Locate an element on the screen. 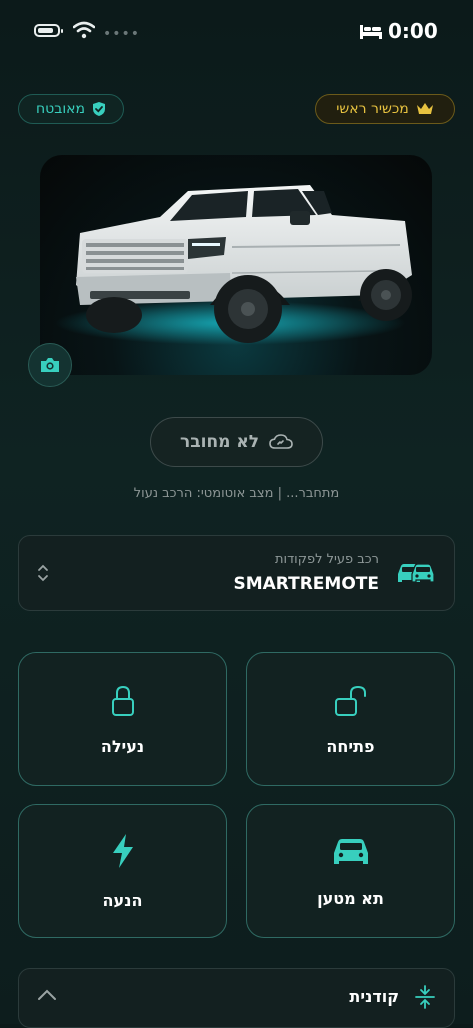 This screenshot has width=473, height=1028. wifi-icon is located at coordinates (84, 30).